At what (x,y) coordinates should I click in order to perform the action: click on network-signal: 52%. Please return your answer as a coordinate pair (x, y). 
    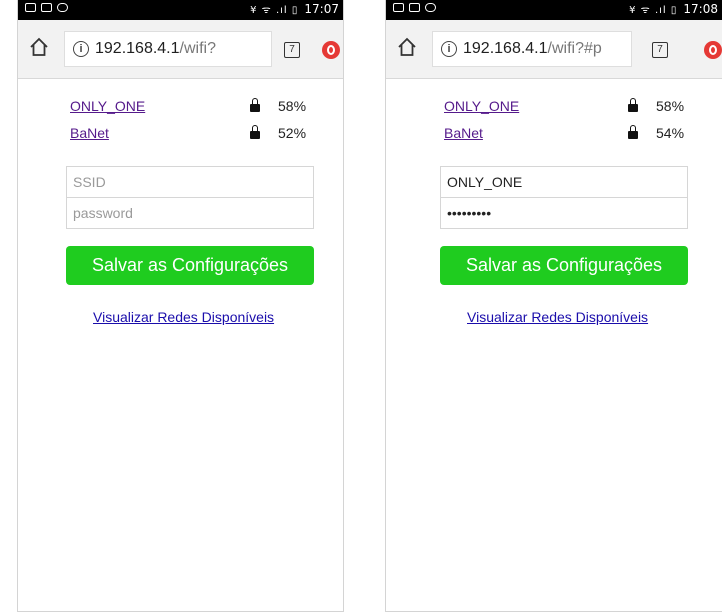
    Looking at the image, I should click on (292, 133).